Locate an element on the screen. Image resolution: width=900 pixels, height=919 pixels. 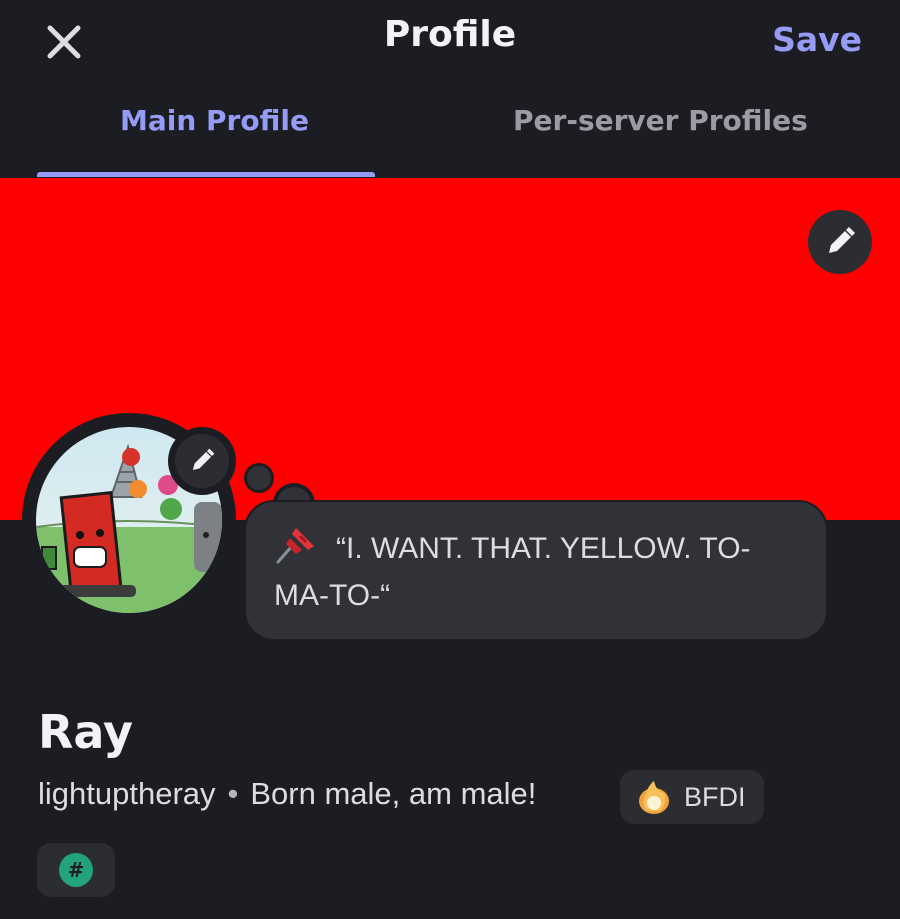
save-button: Save is located at coordinates (817, 39).